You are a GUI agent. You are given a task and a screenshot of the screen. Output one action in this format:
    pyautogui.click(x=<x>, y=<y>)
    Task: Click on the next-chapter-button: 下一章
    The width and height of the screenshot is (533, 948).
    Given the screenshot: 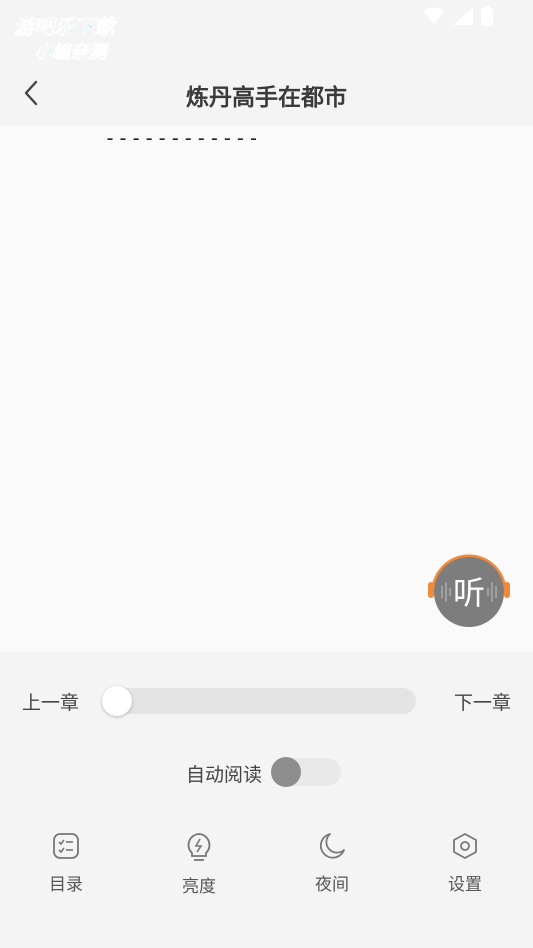 What is the action you would take?
    pyautogui.click(x=482, y=701)
    